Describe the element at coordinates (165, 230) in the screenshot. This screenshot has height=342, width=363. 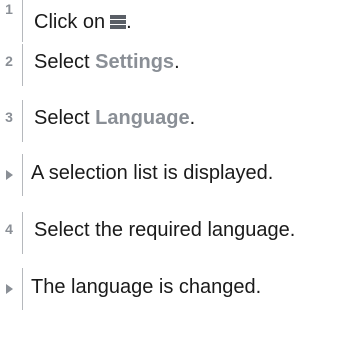
I see `step-text: Select the required language.` at that location.